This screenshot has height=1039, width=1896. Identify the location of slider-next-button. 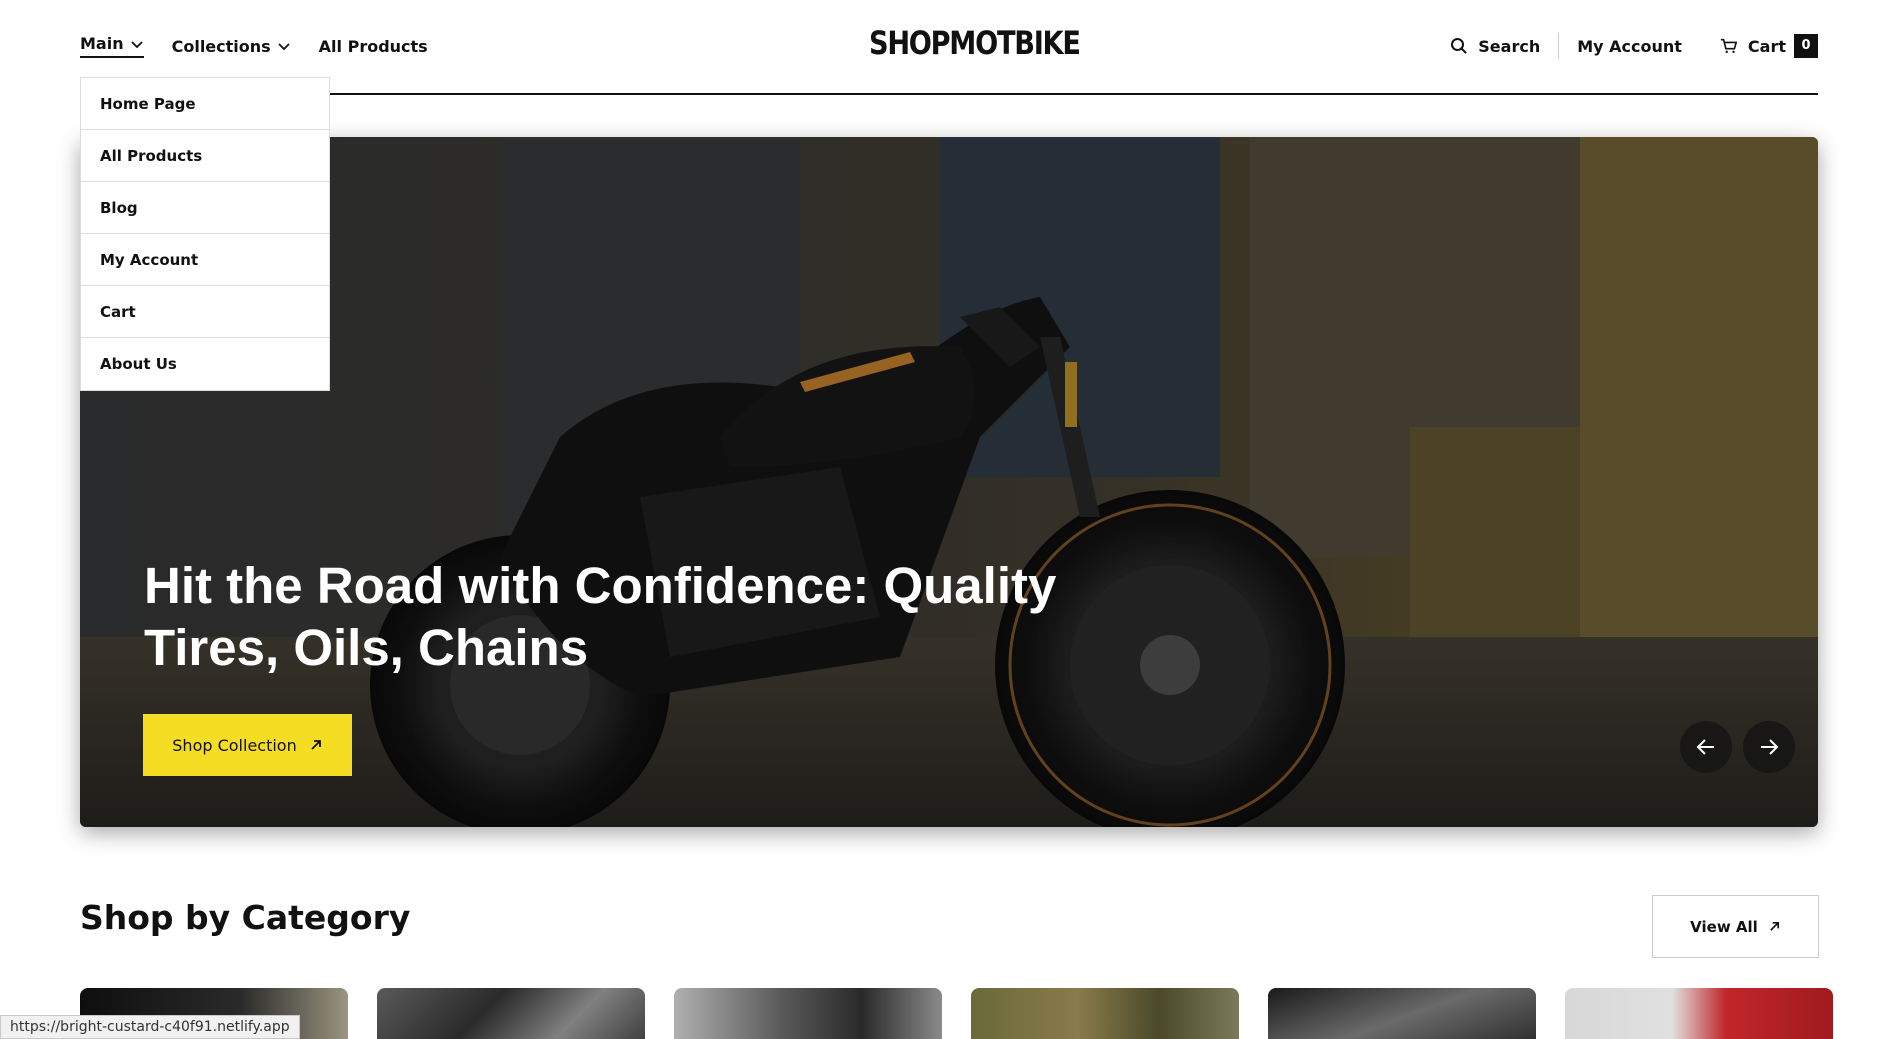
(1769, 747).